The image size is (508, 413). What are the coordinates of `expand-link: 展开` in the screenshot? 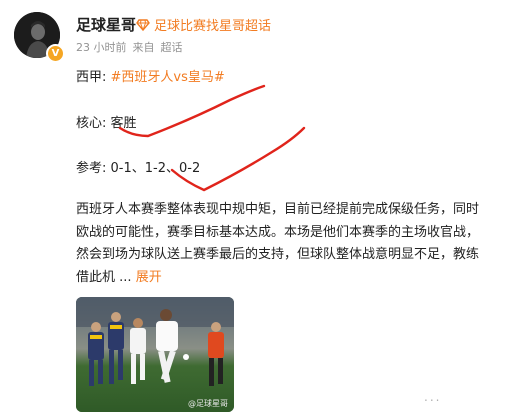 It's located at (149, 277).